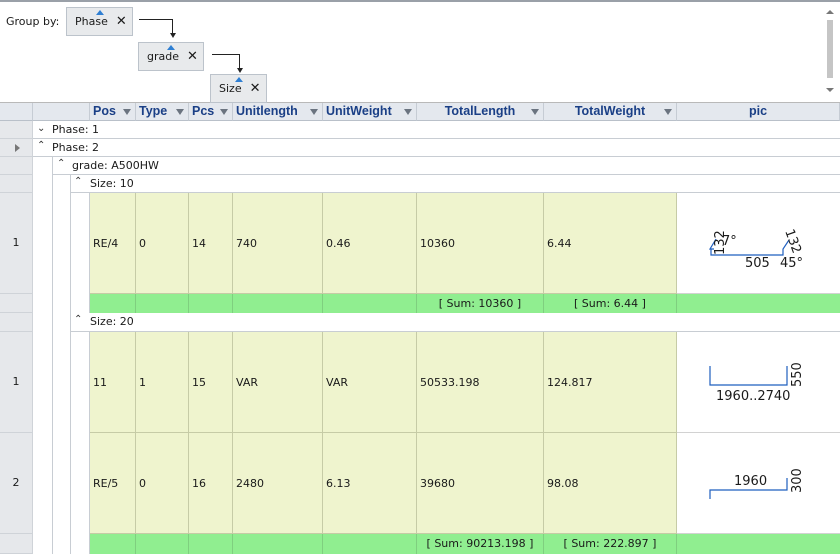  What do you see at coordinates (211, 382) in the screenshot?
I see `cell-pcs: 15` at bounding box center [211, 382].